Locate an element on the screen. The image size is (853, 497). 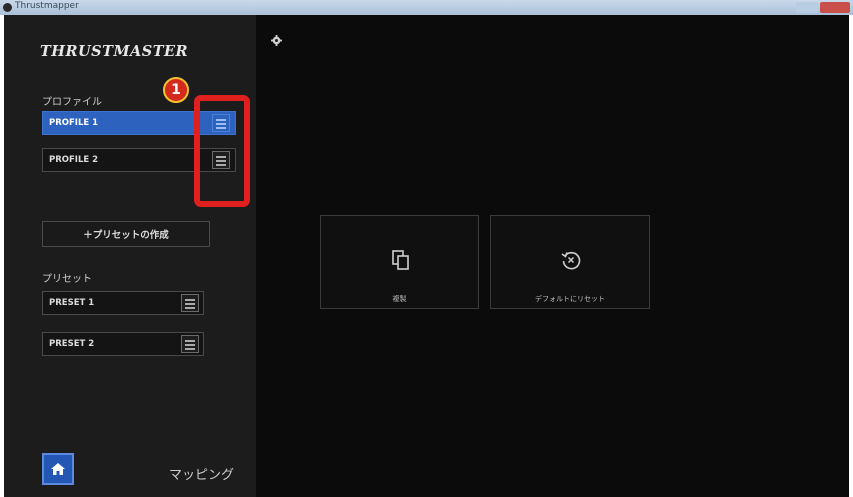
reset-to-default-button: デフォルトにリセット is located at coordinates (570, 262).